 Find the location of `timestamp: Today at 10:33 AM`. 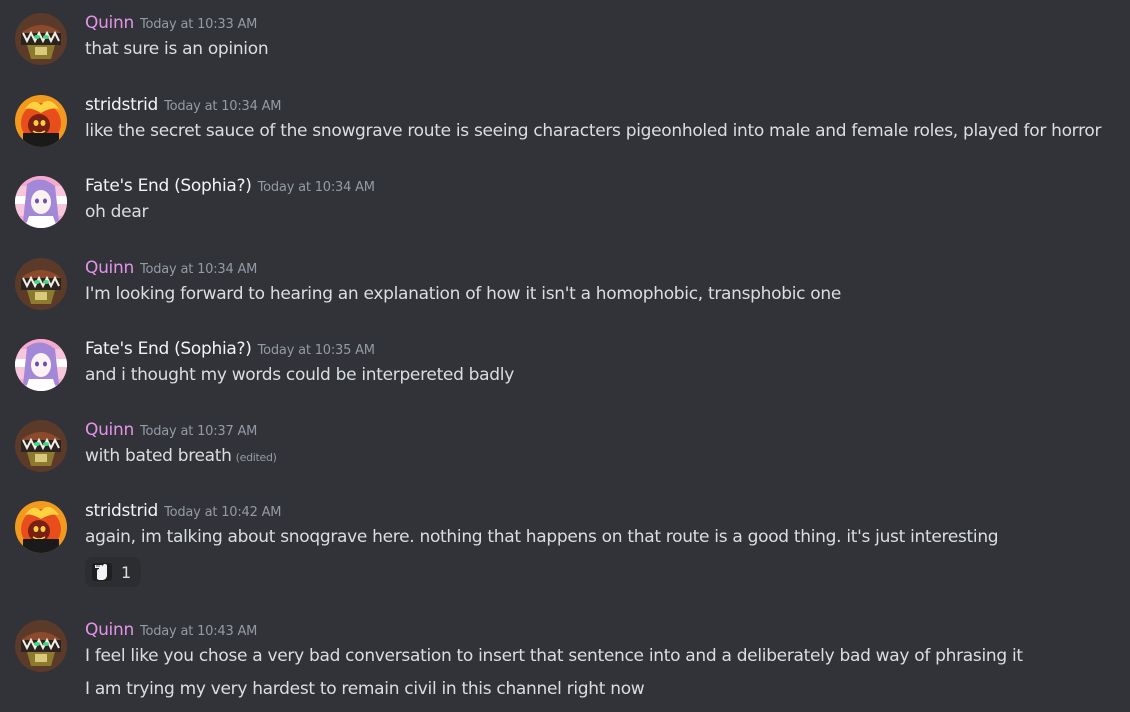

timestamp: Today at 10:33 AM is located at coordinates (198, 24).